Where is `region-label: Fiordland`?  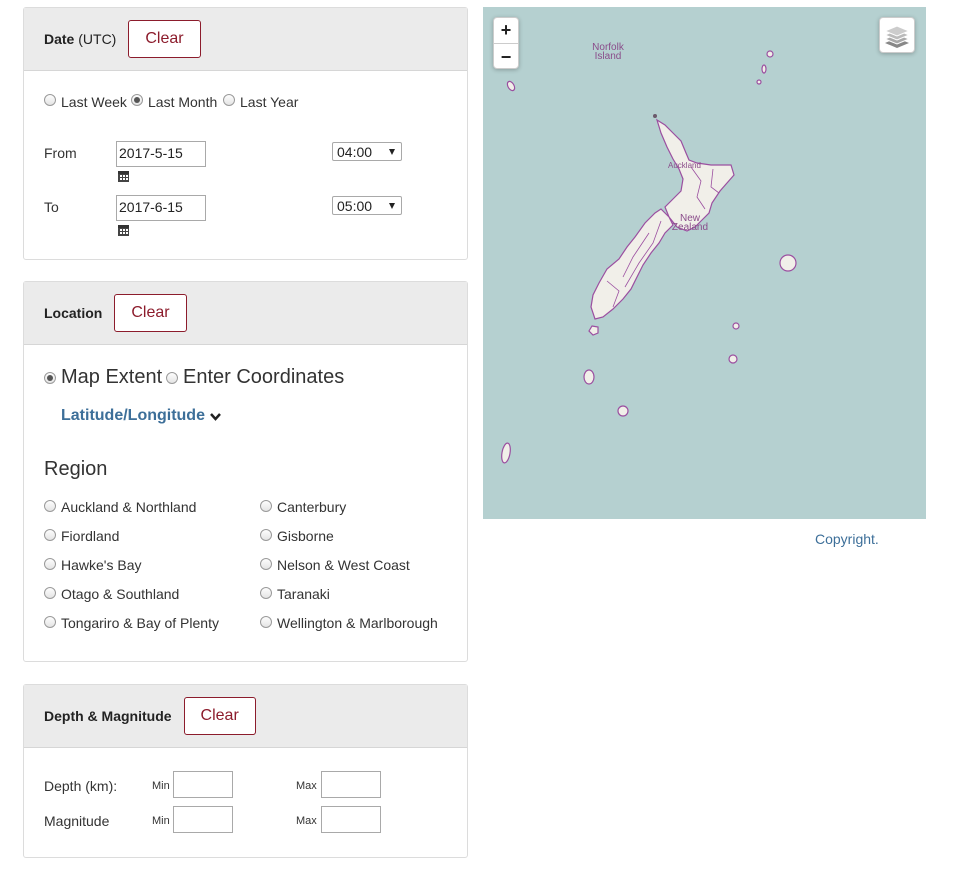 region-label: Fiordland is located at coordinates (90, 536).